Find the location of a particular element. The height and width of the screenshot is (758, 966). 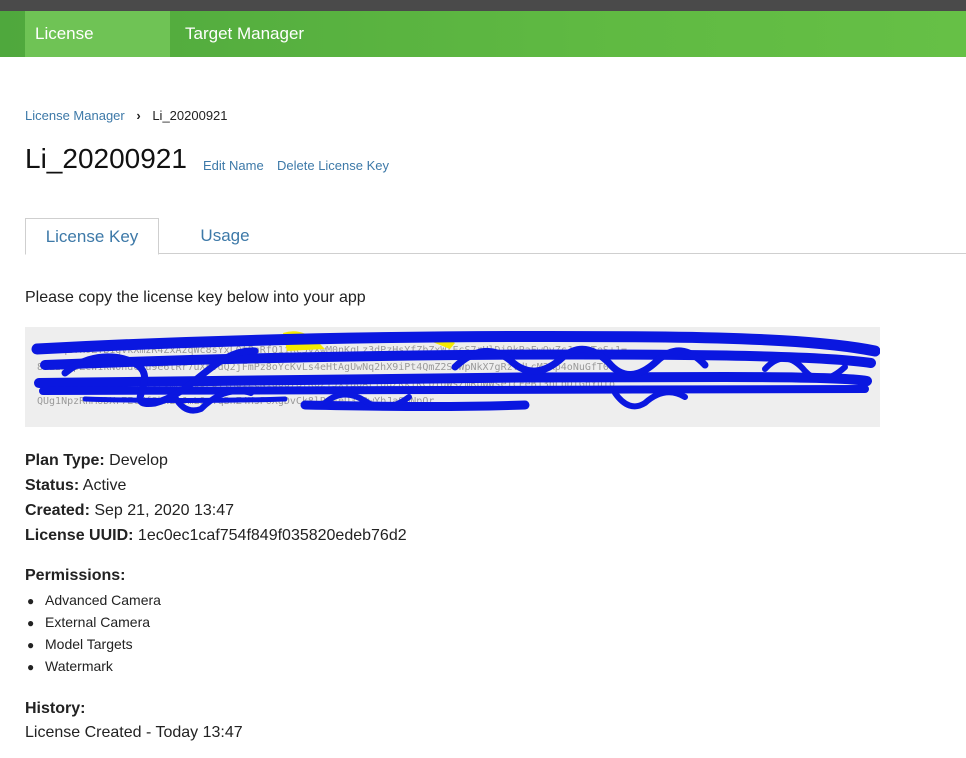

list-item: ● External Camera is located at coordinates (93, 622).